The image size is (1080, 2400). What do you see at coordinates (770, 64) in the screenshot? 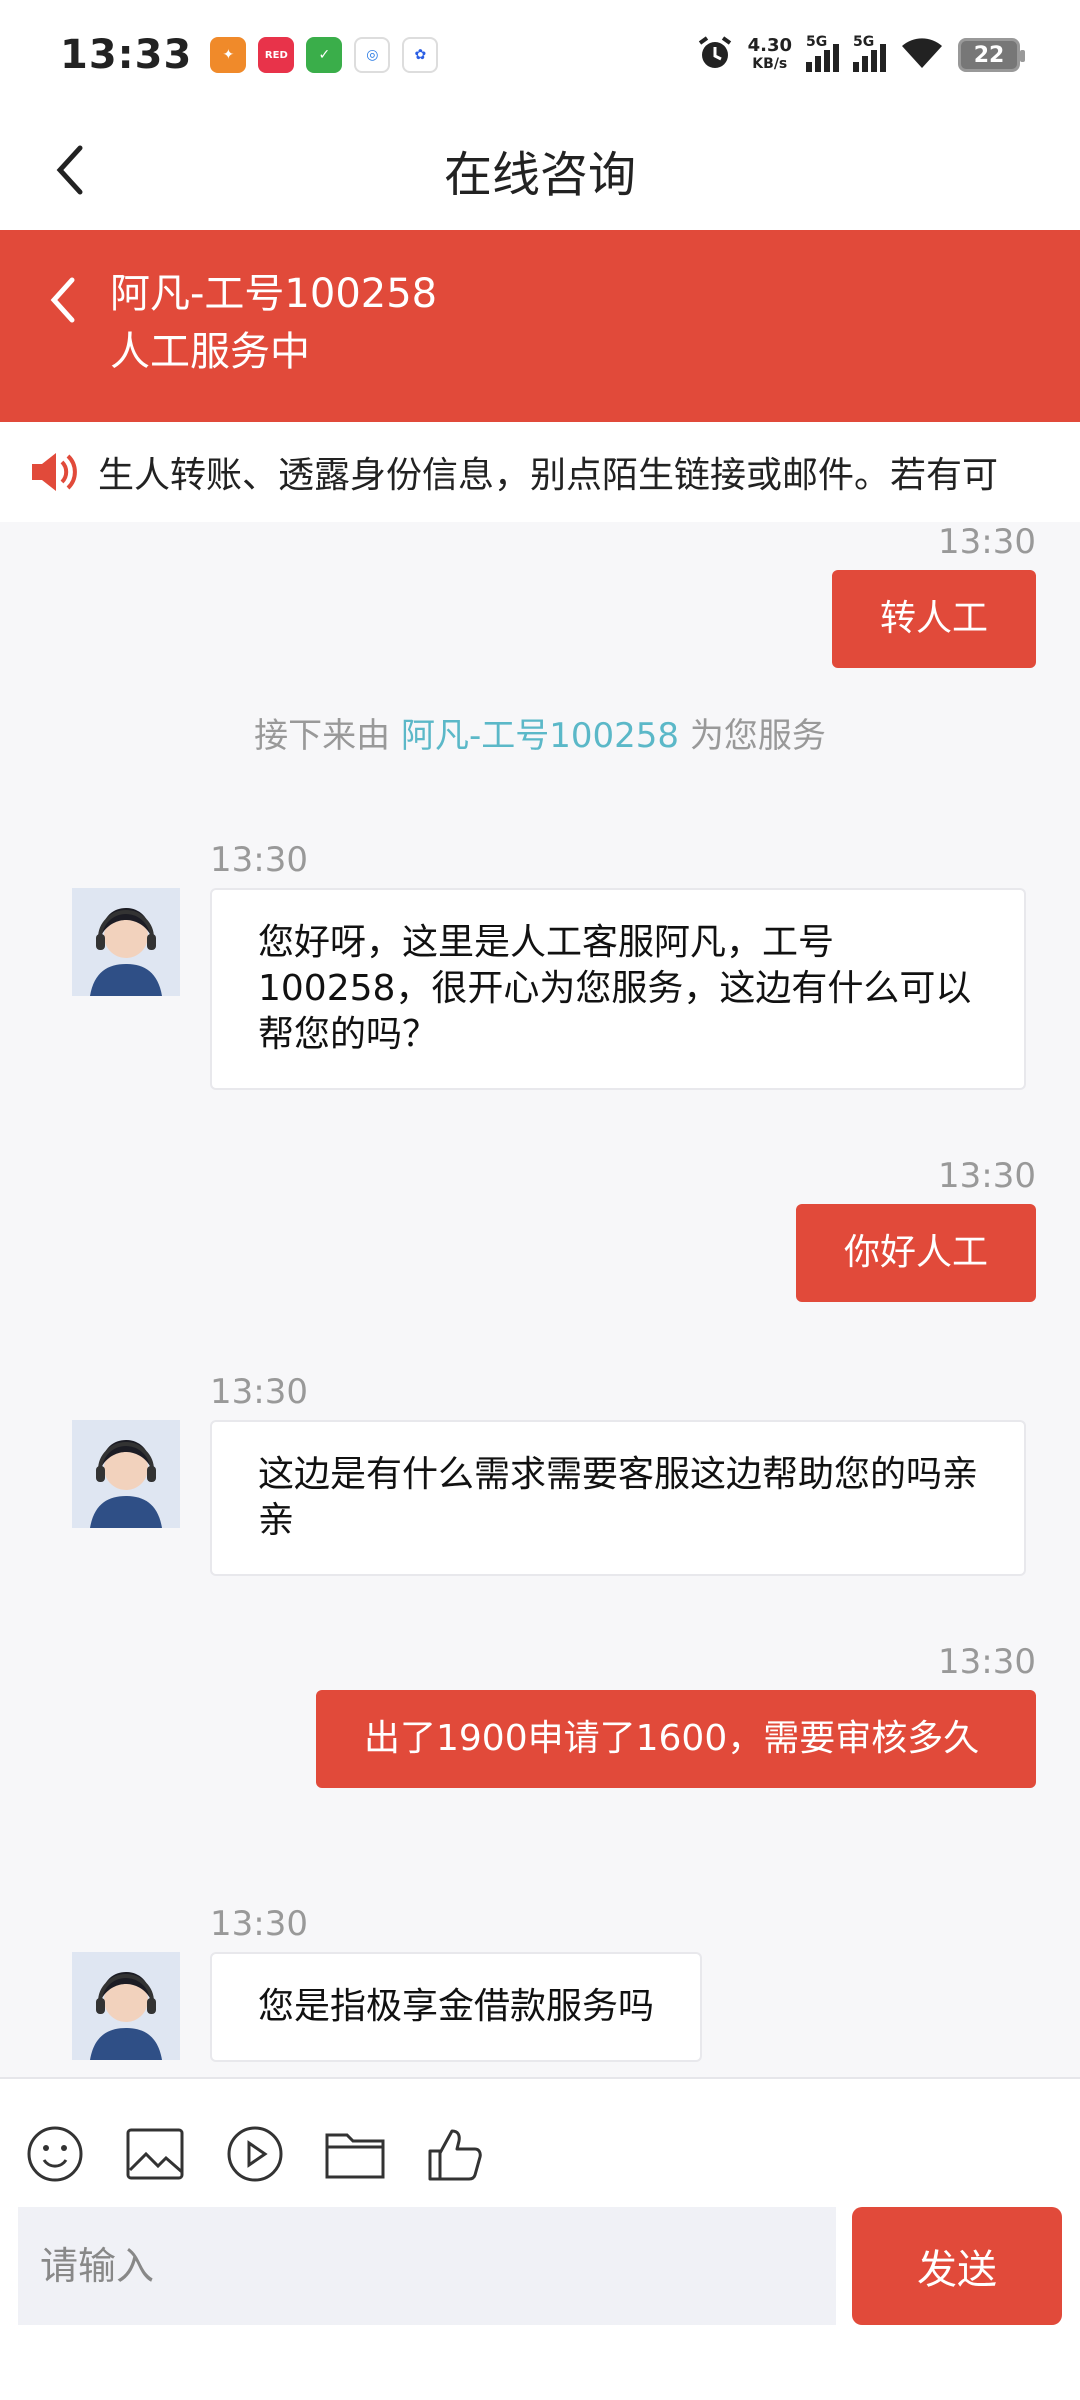
I see `speed-unit: KB/s` at bounding box center [770, 64].